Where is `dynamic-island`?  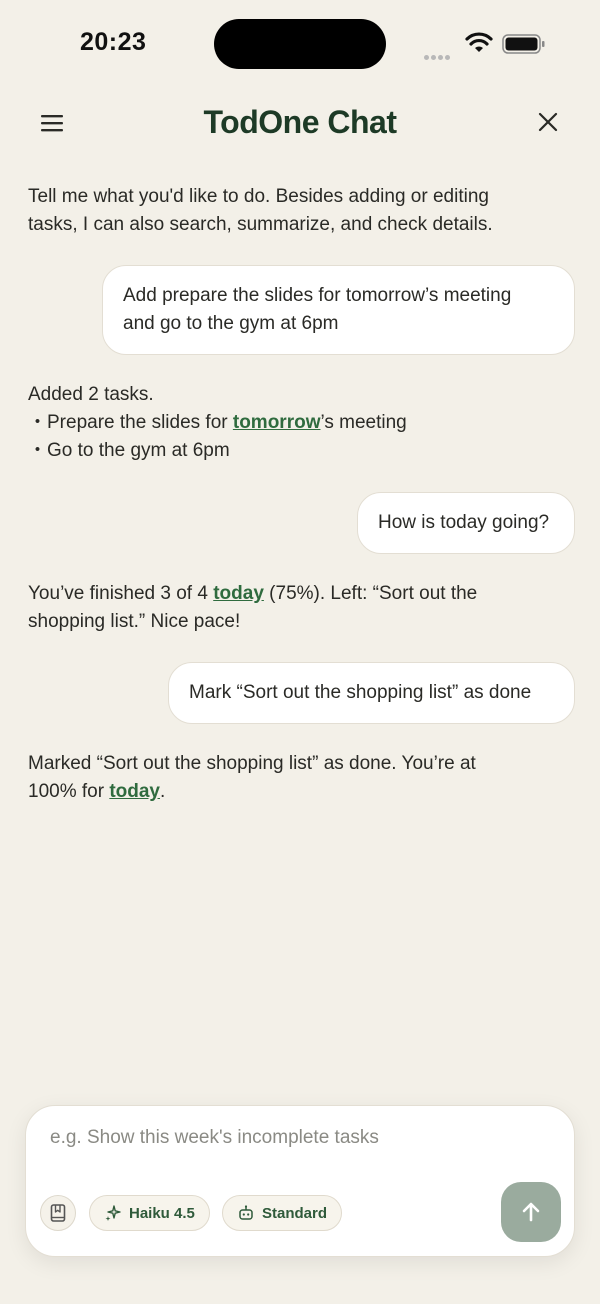 dynamic-island is located at coordinates (300, 44).